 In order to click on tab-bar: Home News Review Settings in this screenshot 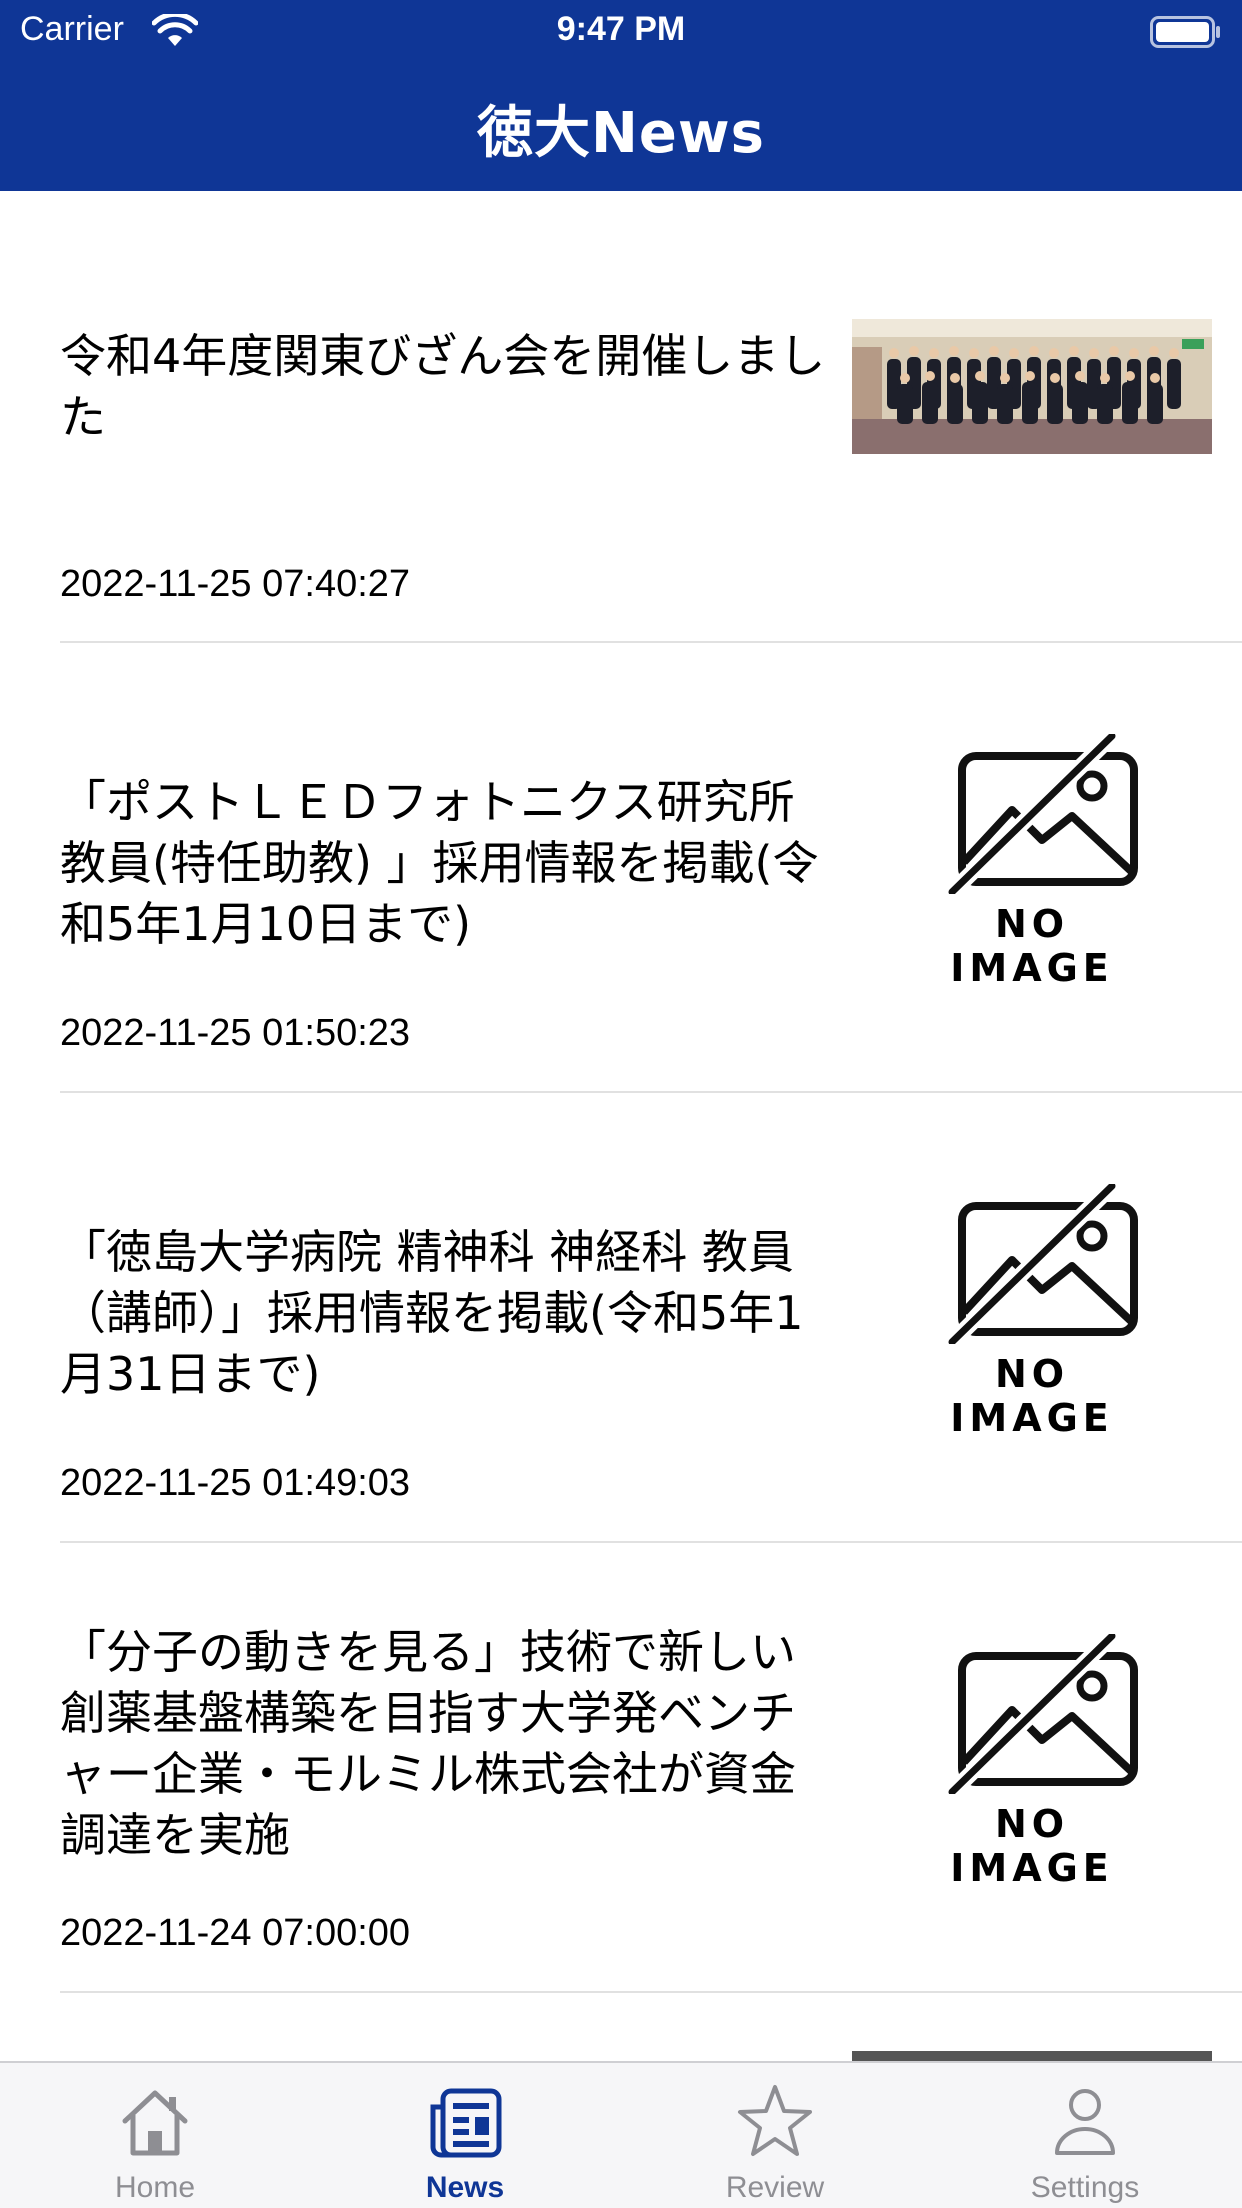, I will do `click(621, 2134)`.